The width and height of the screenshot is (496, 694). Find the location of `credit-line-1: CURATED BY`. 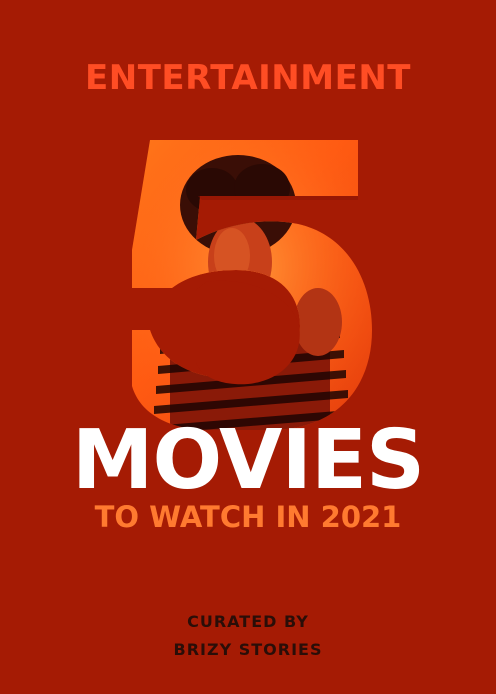

credit-line-1: CURATED BY is located at coordinates (248, 621).